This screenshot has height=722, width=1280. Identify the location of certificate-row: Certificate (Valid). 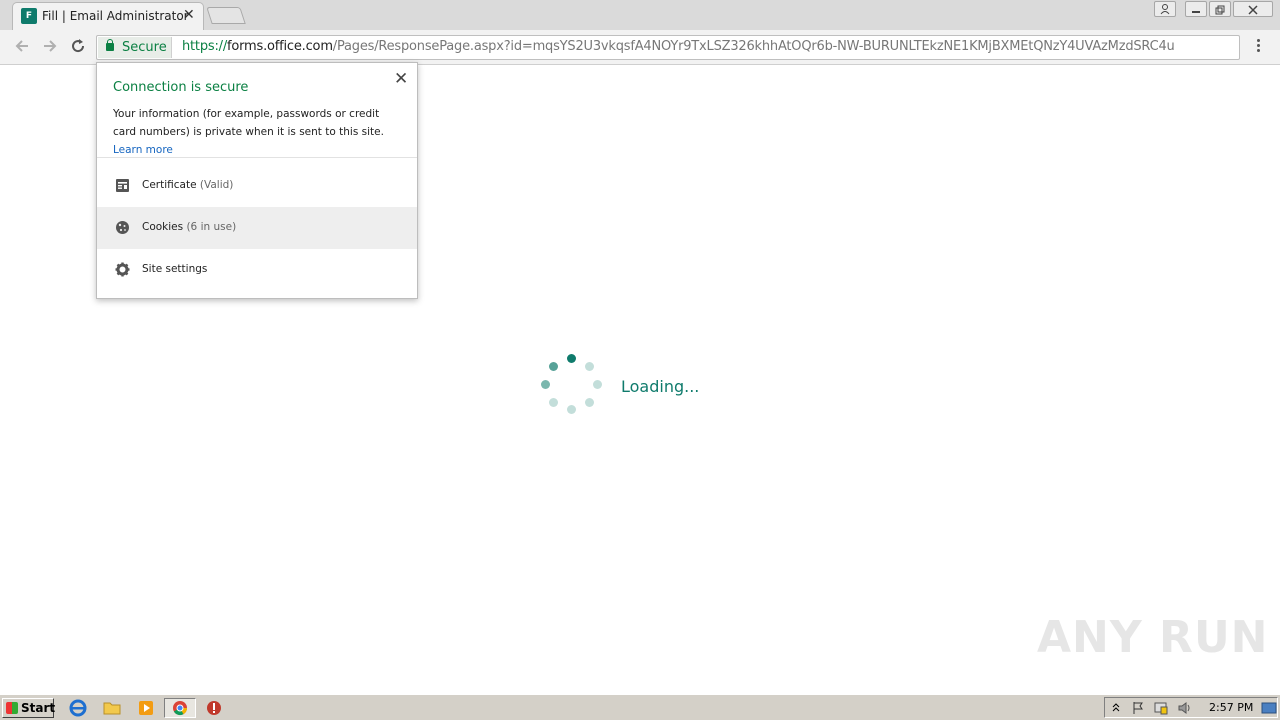
(257, 186).